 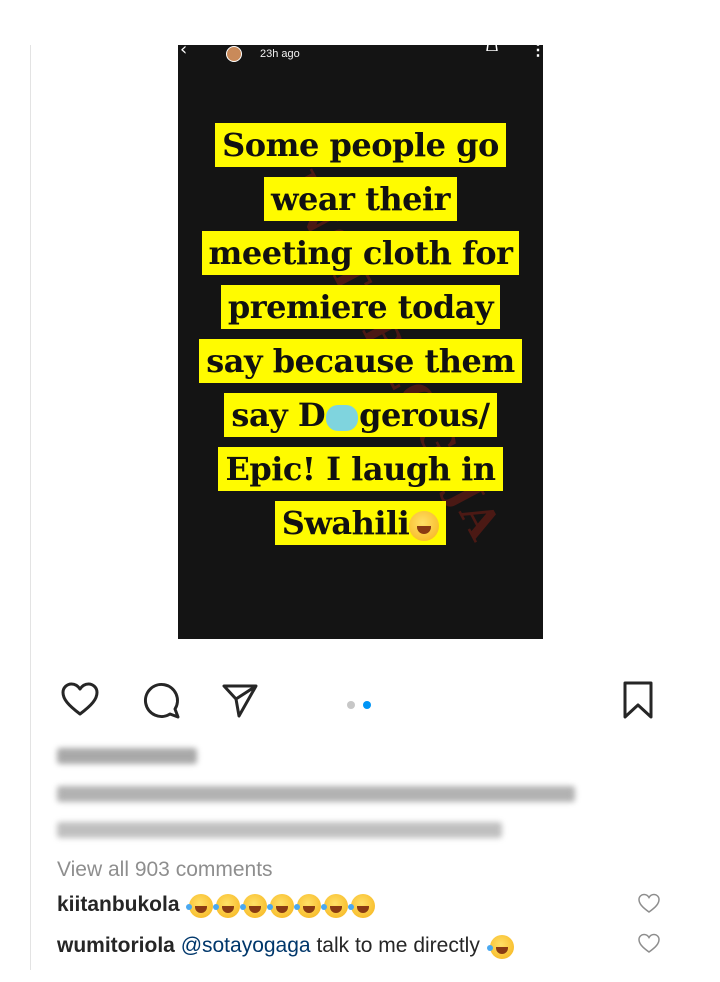 I want to click on censor-blob, so click(x=342, y=417).